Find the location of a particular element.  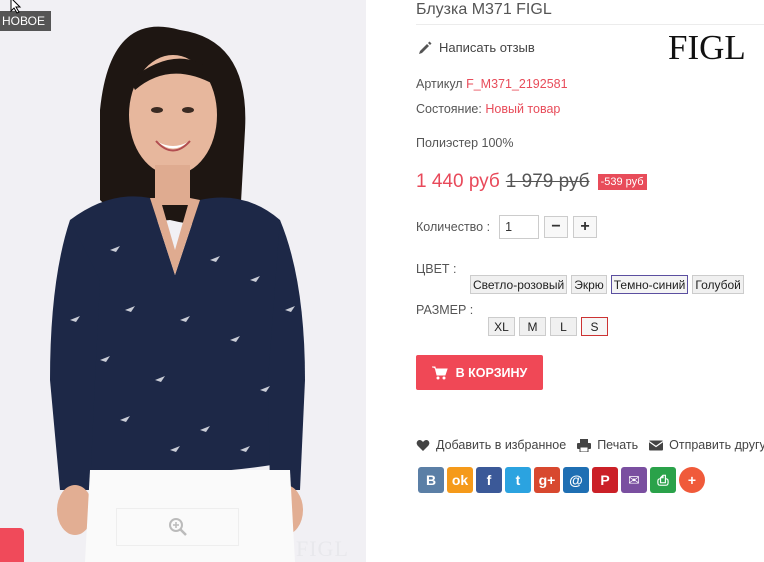

size-option-l: L is located at coordinates (563, 326).